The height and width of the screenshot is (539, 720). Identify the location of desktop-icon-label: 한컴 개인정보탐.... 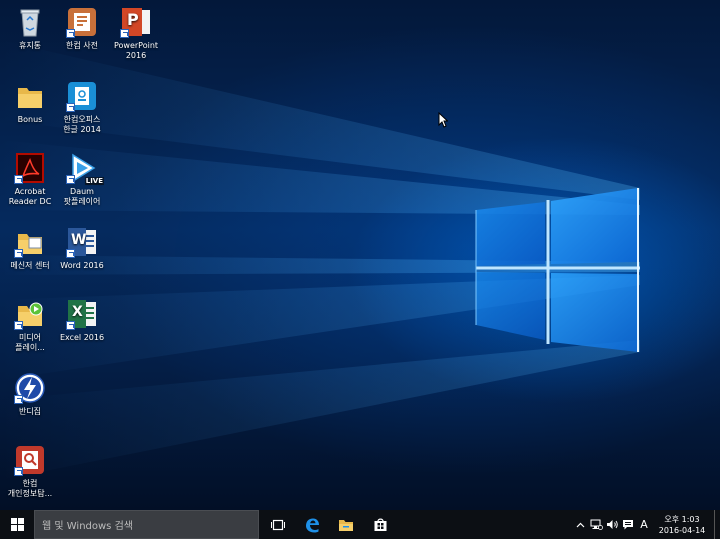
(30, 488).